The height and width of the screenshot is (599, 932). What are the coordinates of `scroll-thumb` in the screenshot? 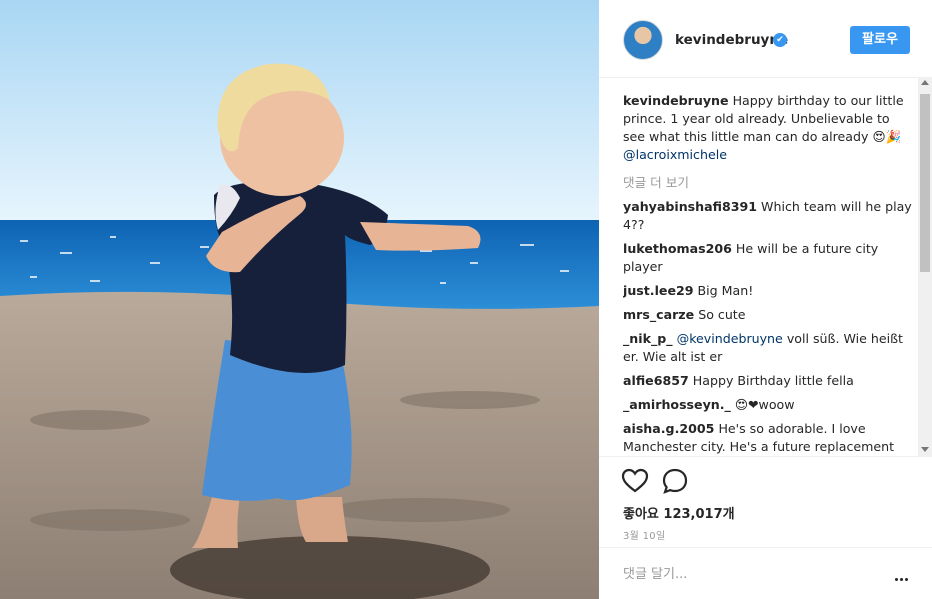 It's located at (925, 183).